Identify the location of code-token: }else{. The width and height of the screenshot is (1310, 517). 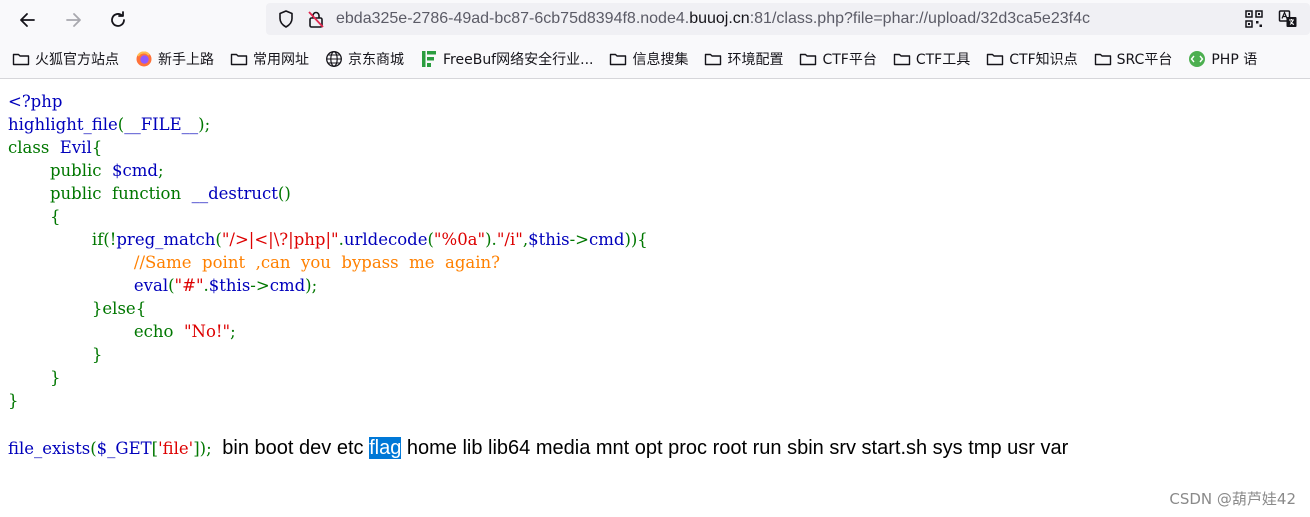
(119, 308).